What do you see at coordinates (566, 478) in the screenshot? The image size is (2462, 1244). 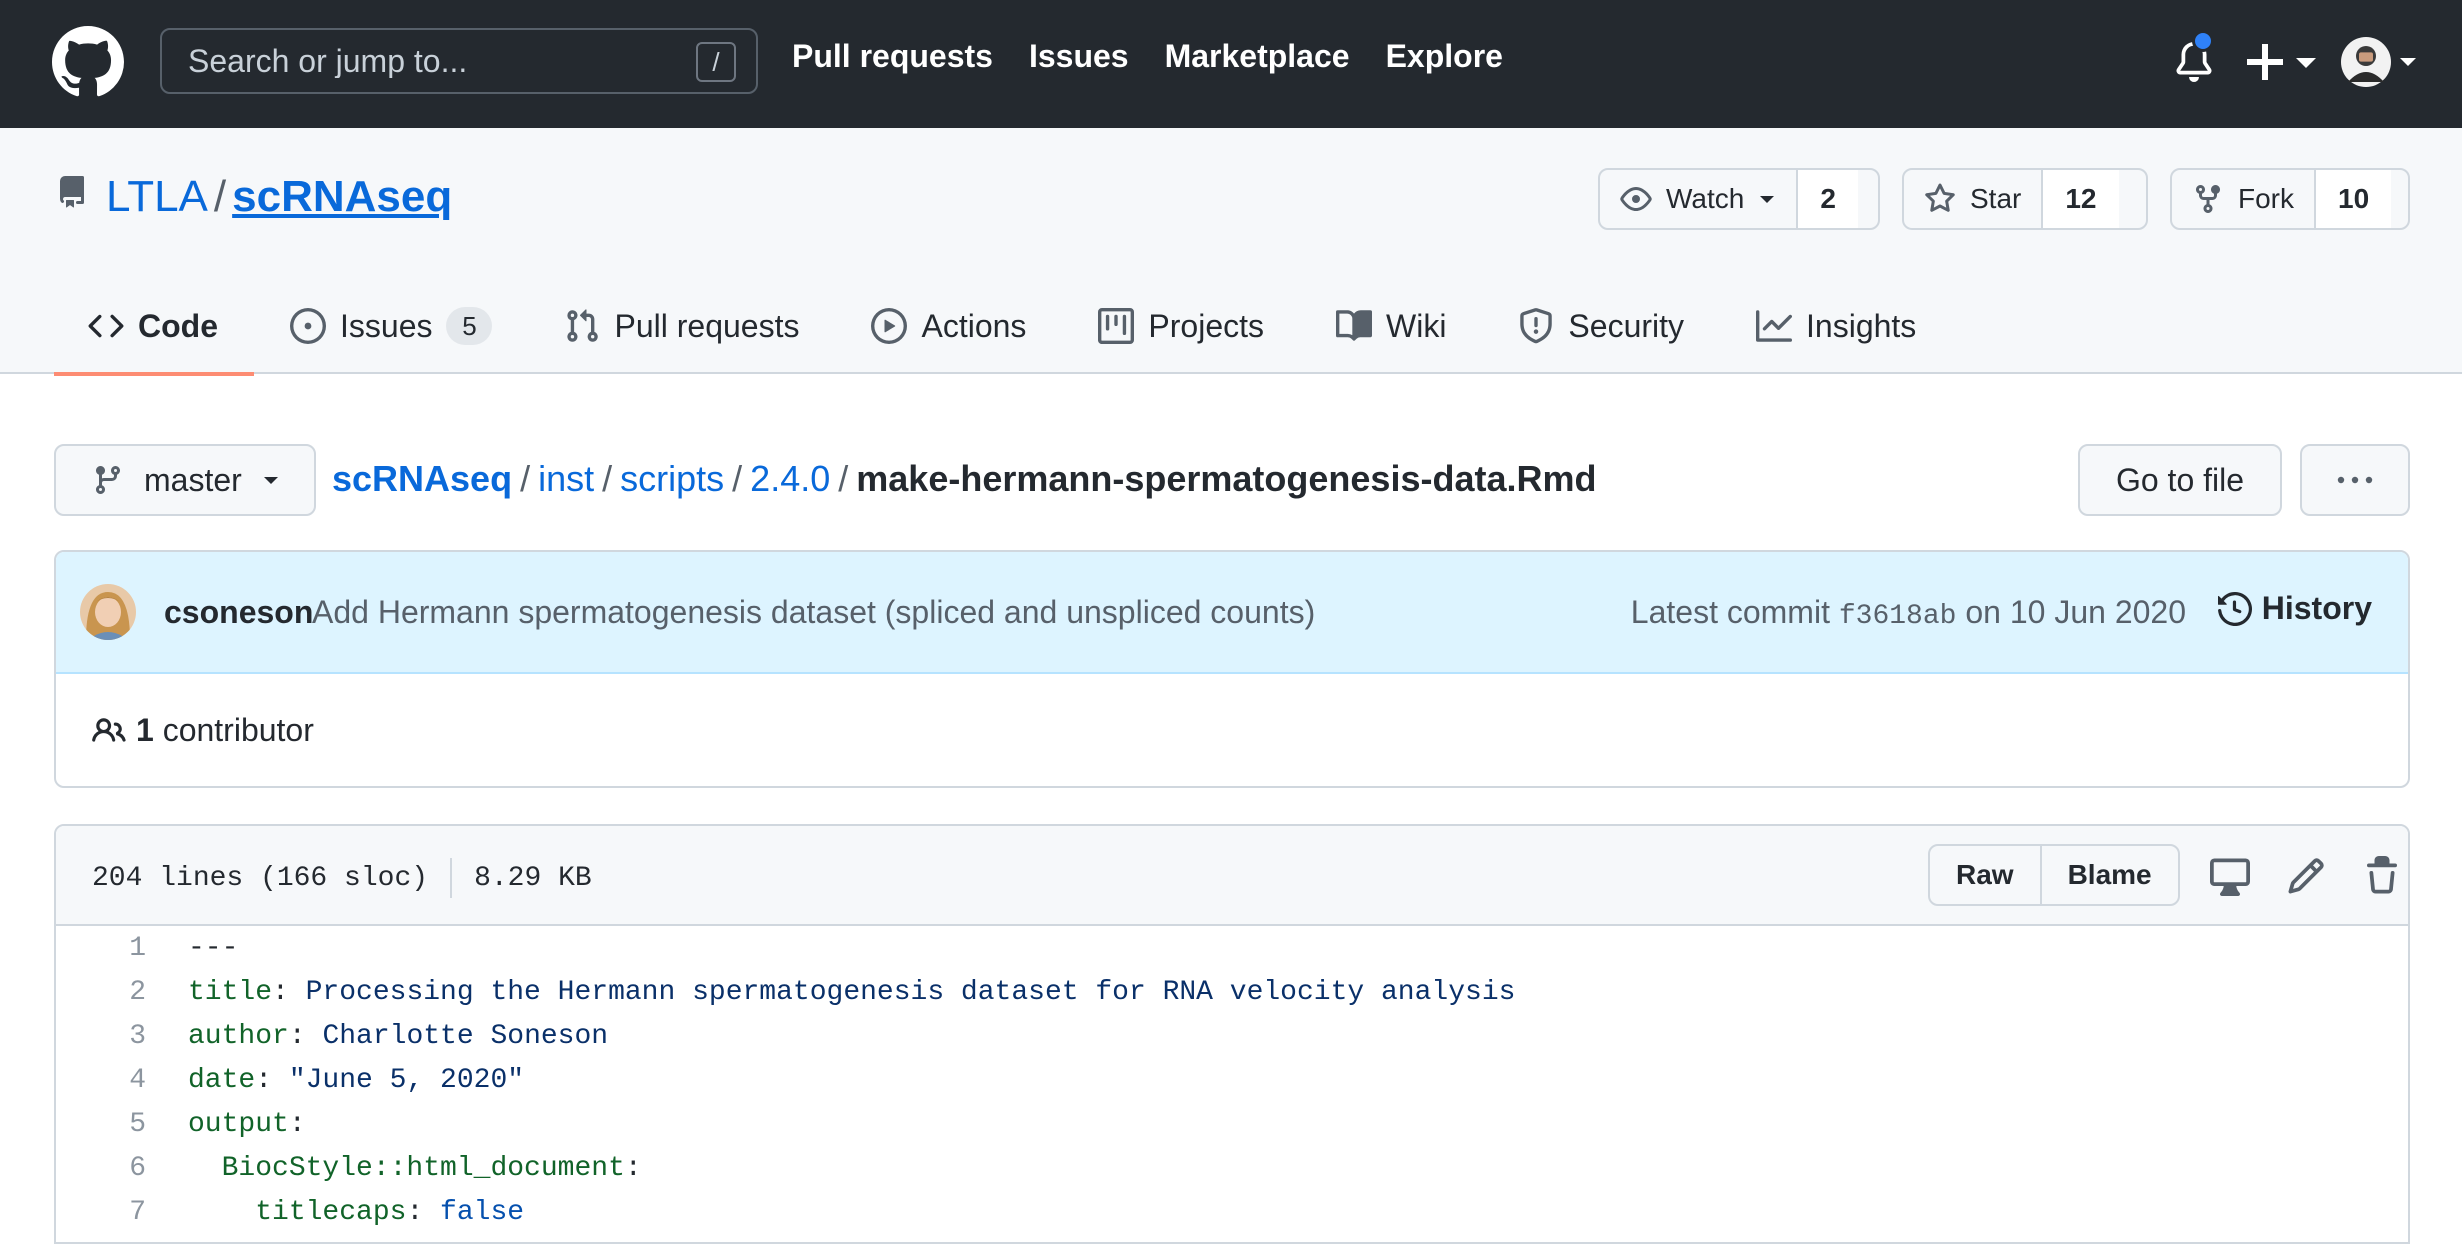 I see `breadcrumb-inst-link: inst` at bounding box center [566, 478].